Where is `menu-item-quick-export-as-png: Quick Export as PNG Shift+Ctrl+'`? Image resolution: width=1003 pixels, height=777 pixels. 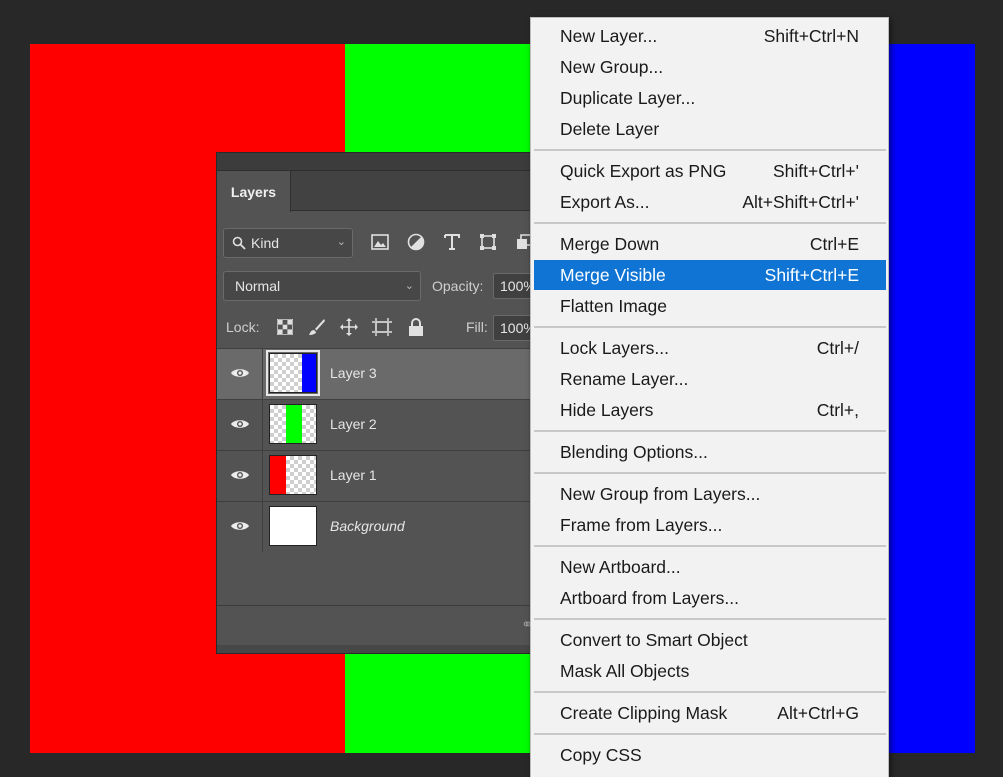
menu-item-quick-export-as-png: Quick Export as PNG Shift+Ctrl+' is located at coordinates (710, 171).